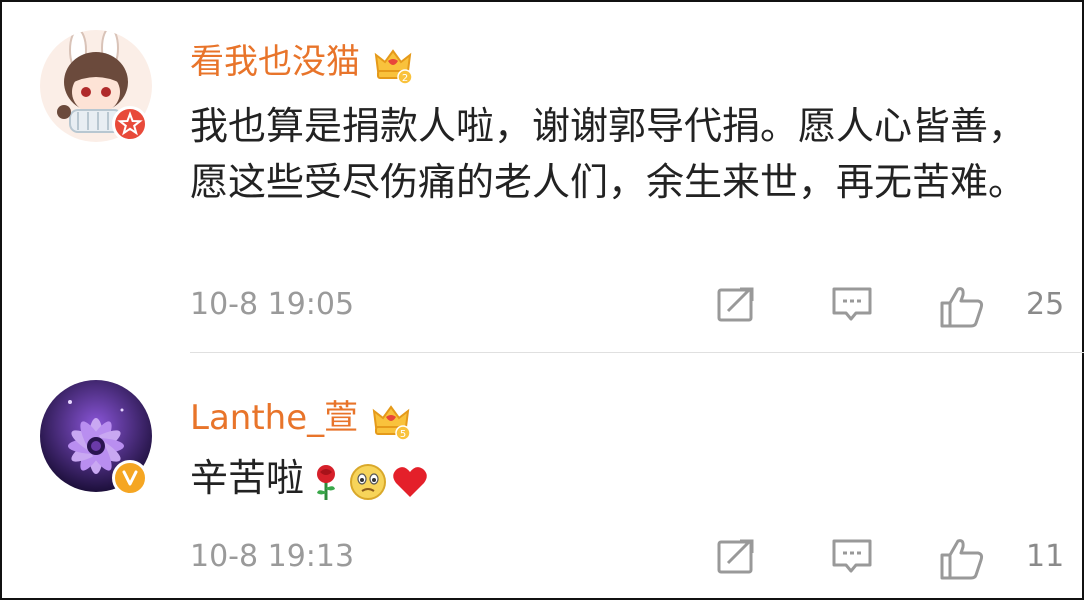 The height and width of the screenshot is (600, 1084). I want to click on crying-face-emoji, so click(368, 481).